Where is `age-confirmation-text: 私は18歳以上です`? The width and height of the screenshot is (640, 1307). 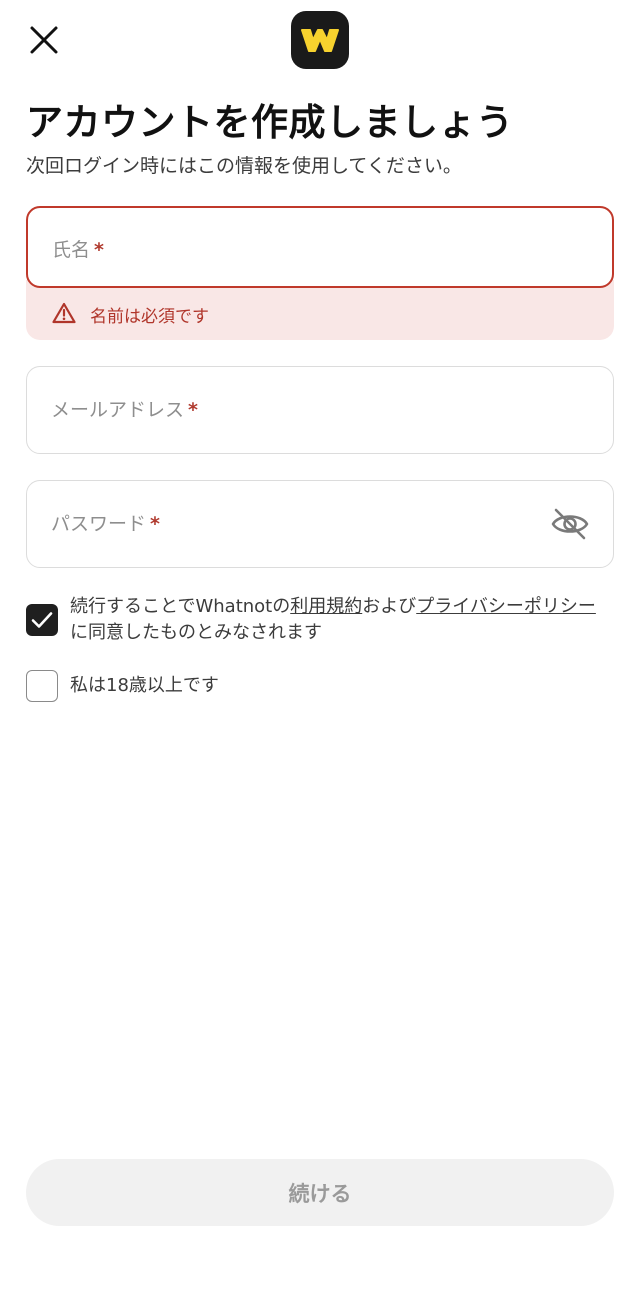
age-confirmation-text: 私は18歳以上です is located at coordinates (144, 685).